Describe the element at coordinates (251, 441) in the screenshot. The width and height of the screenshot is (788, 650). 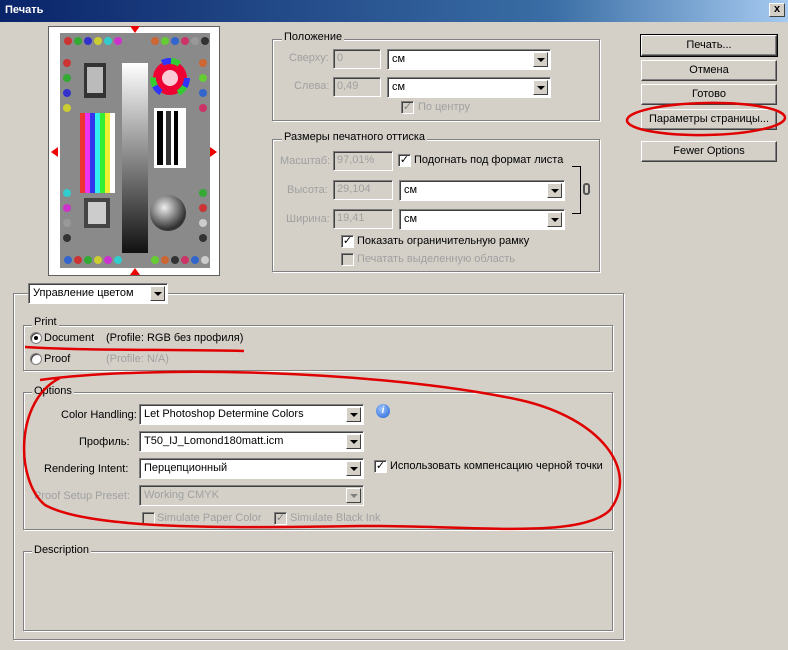
I see `printer-profile-select: T50_IJ_Lomond180matt.icm` at that location.